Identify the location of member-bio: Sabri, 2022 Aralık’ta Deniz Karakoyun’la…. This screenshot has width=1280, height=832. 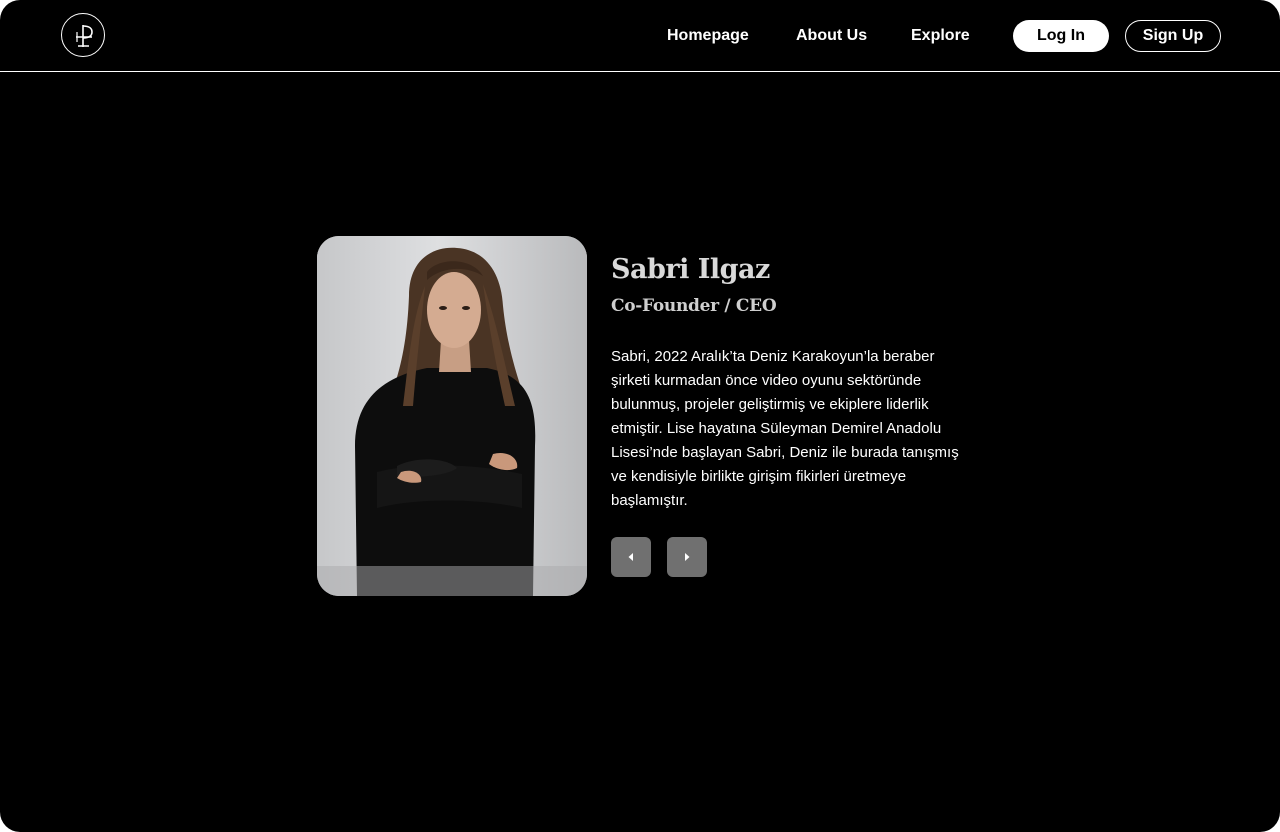
(785, 428).